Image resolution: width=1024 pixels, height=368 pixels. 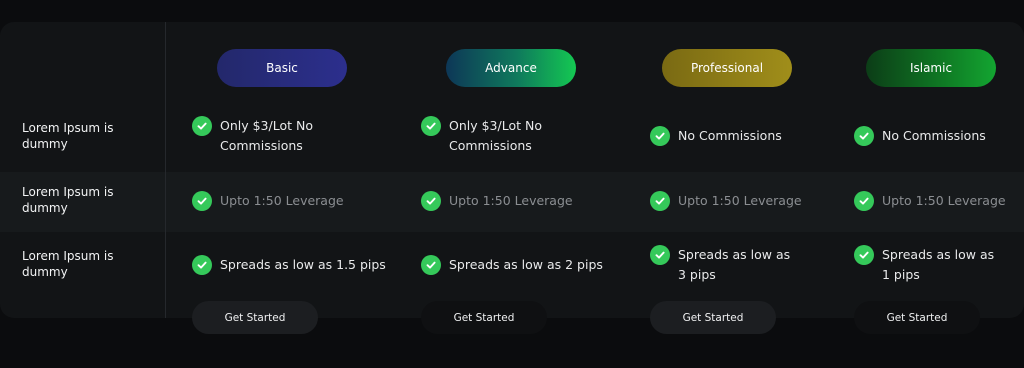 I want to click on plan-header-islamic: Islamic, so click(x=931, y=68).